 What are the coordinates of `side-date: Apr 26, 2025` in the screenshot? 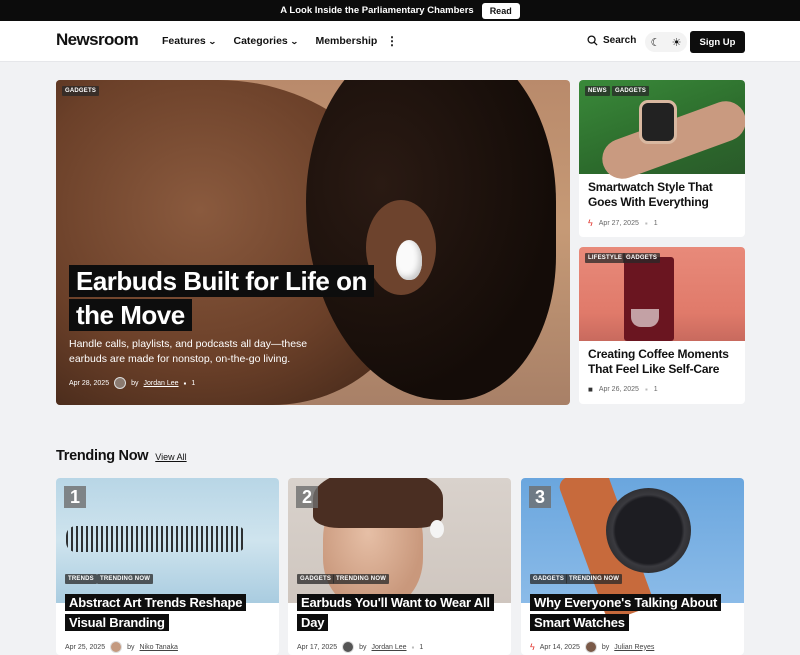 It's located at (618, 389).